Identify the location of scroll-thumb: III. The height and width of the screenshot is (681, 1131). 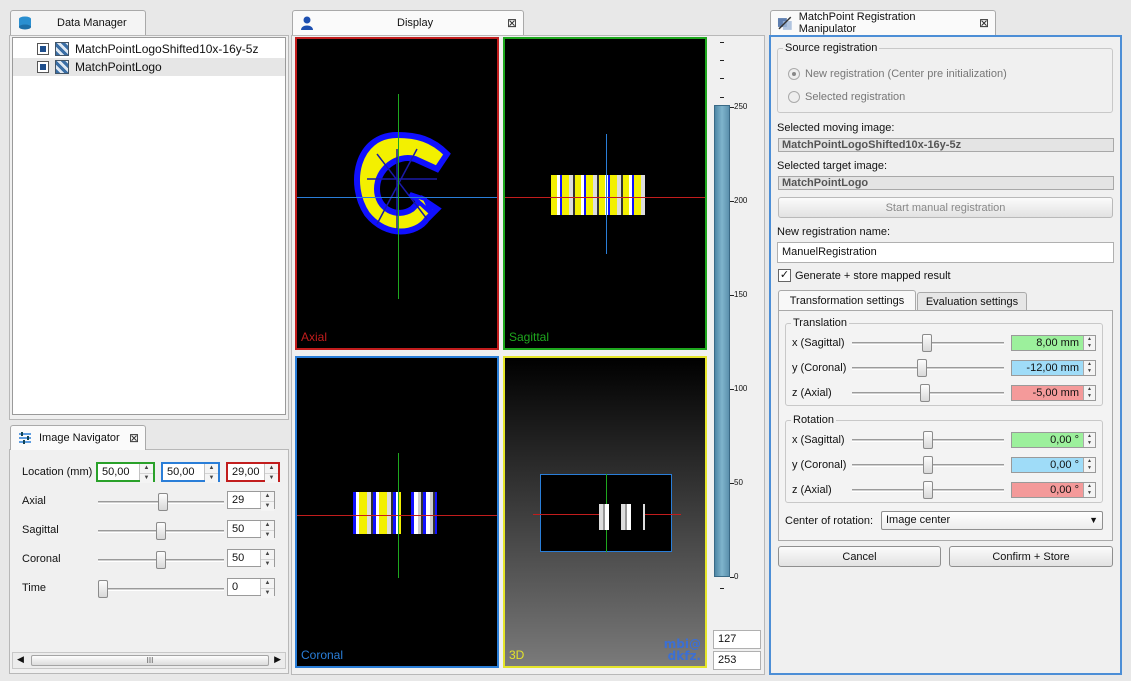
(150, 660).